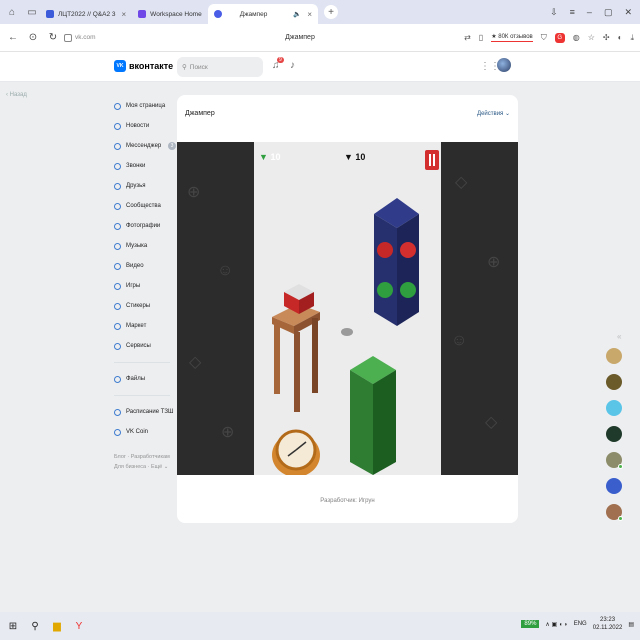 The image size is (640, 640). What do you see at coordinates (86, 14) in the screenshot?
I see `tab-lct: ЛЦТ2022 // Q&A2 3 ×` at bounding box center [86, 14].